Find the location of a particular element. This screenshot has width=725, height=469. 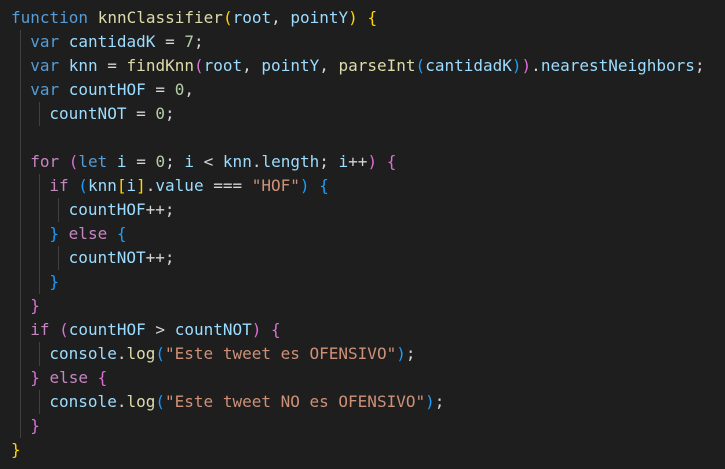

code-token: nearestNeighbors is located at coordinates (617, 65).